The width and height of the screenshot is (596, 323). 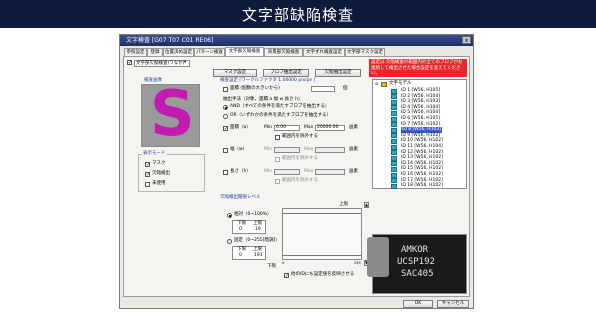 What do you see at coordinates (229, 241) in the screenshot?
I see `fixed-radio` at bounding box center [229, 241].